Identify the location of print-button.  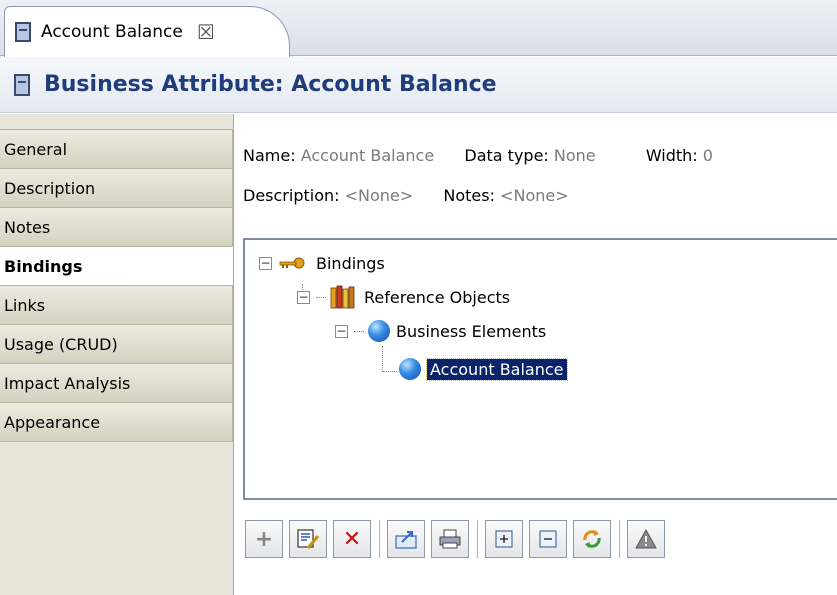
(450, 539).